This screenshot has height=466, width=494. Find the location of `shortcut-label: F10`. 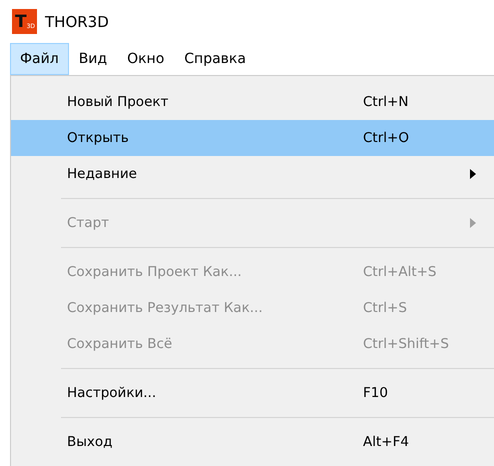

shortcut-label: F10 is located at coordinates (376, 393).